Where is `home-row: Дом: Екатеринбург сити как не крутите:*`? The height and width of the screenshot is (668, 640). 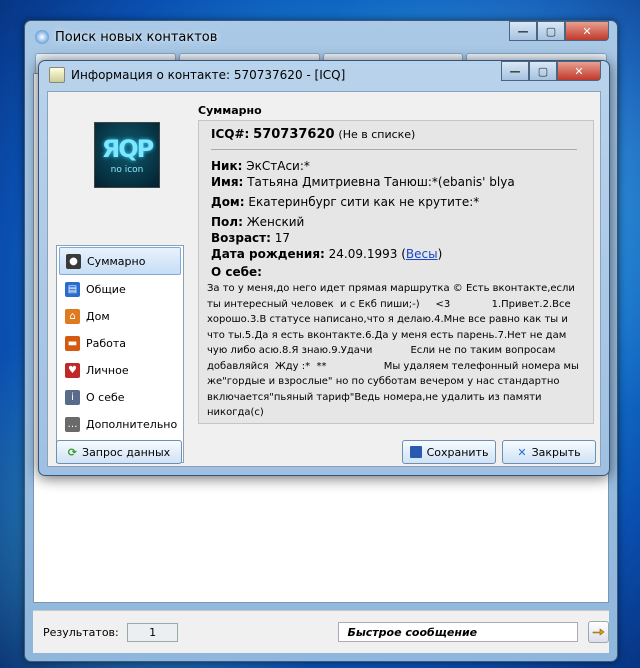
home-row: Дом: Екатеринбург сити как не крутите:* is located at coordinates (345, 202).